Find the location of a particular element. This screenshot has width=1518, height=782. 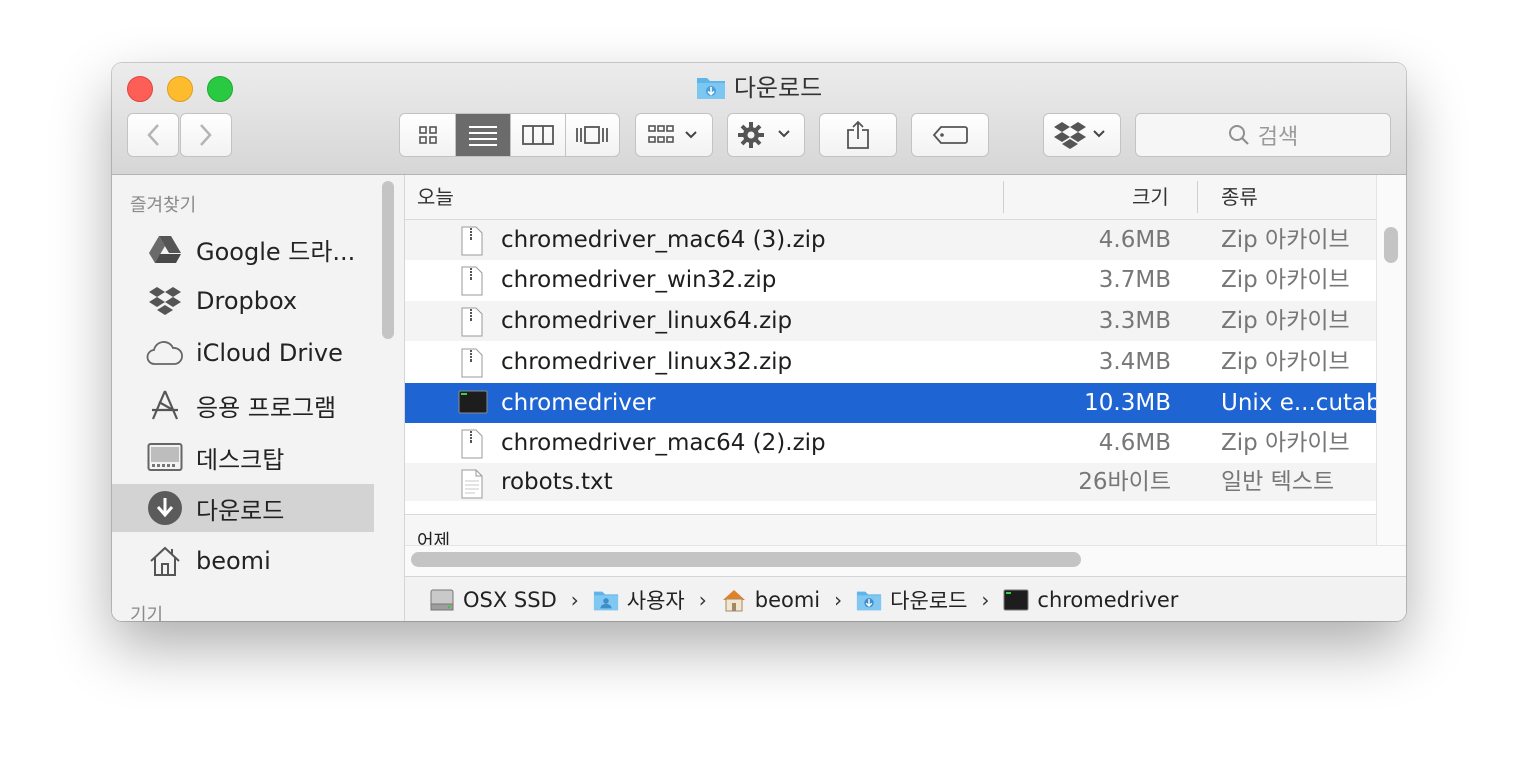

arrange-icon is located at coordinates (672, 134).